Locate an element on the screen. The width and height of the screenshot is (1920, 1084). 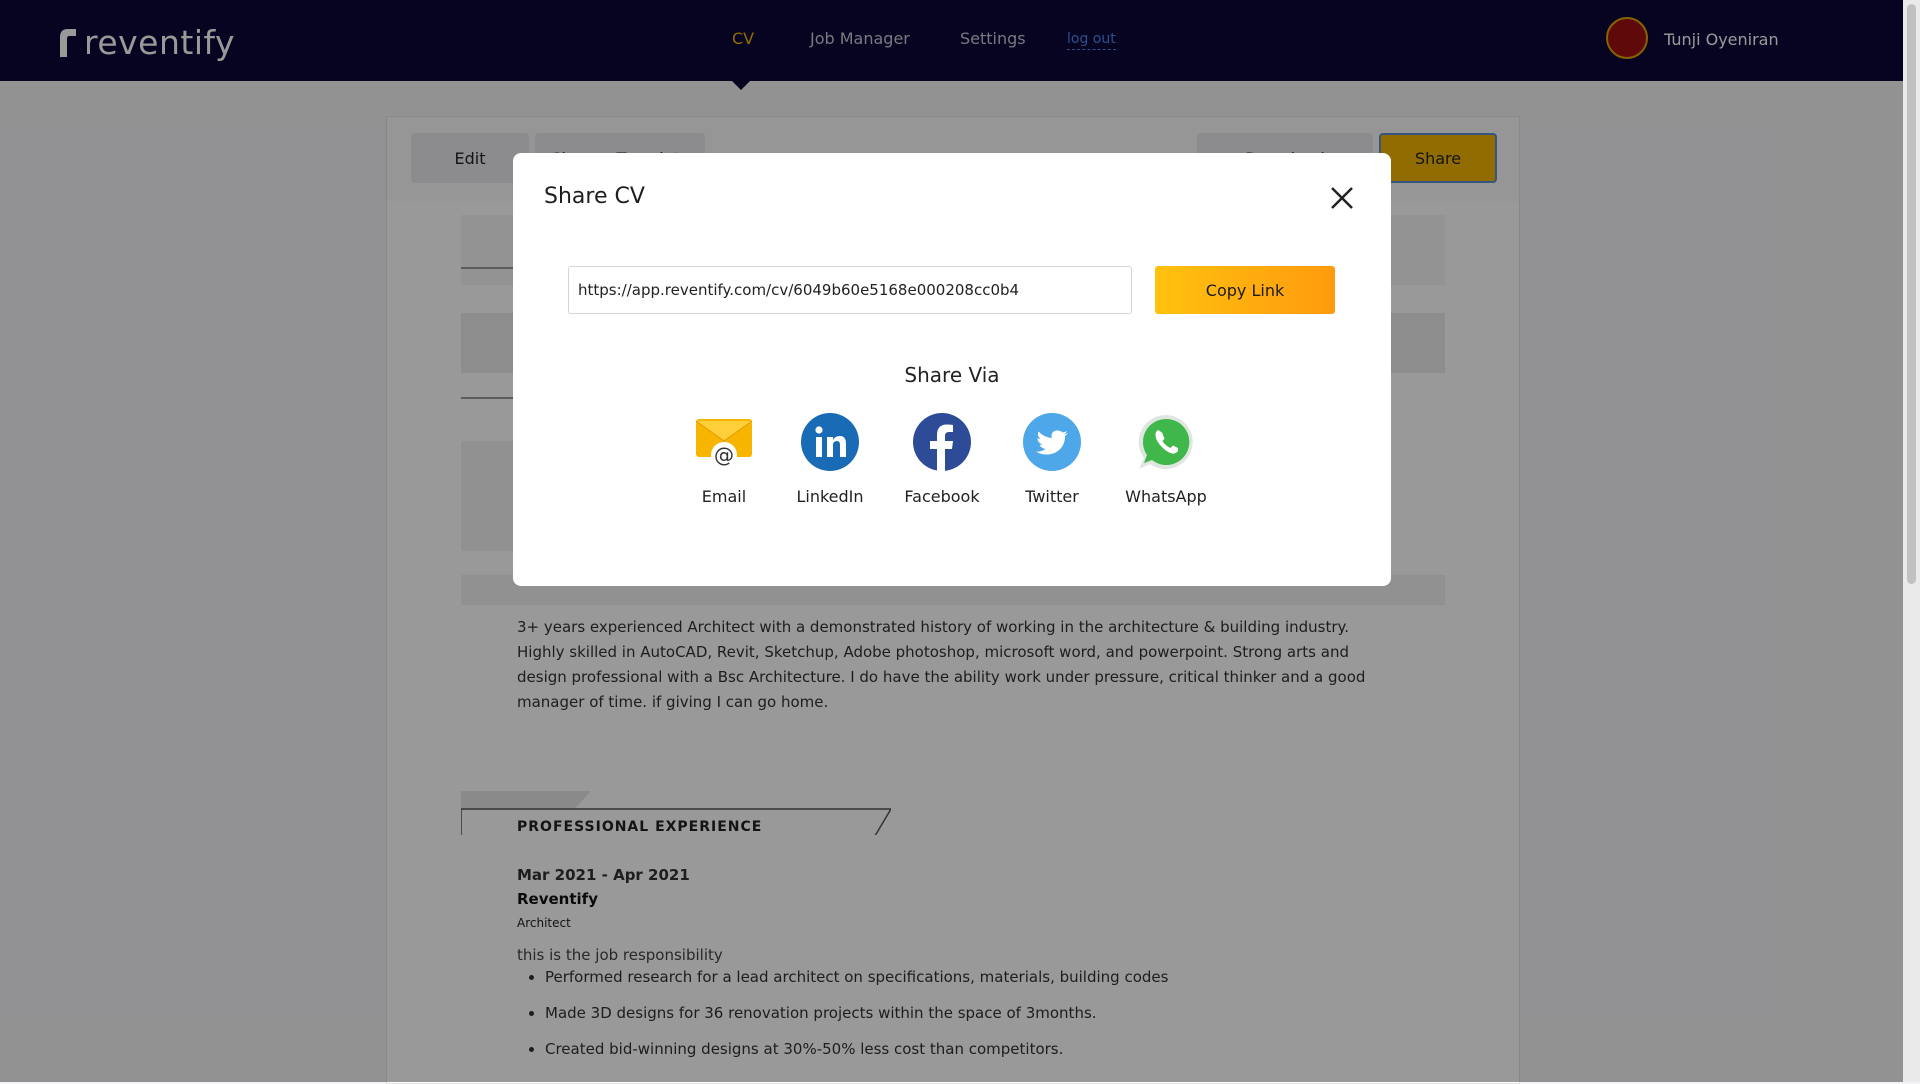
share-option-label: Twitter is located at coordinates (1052, 496).